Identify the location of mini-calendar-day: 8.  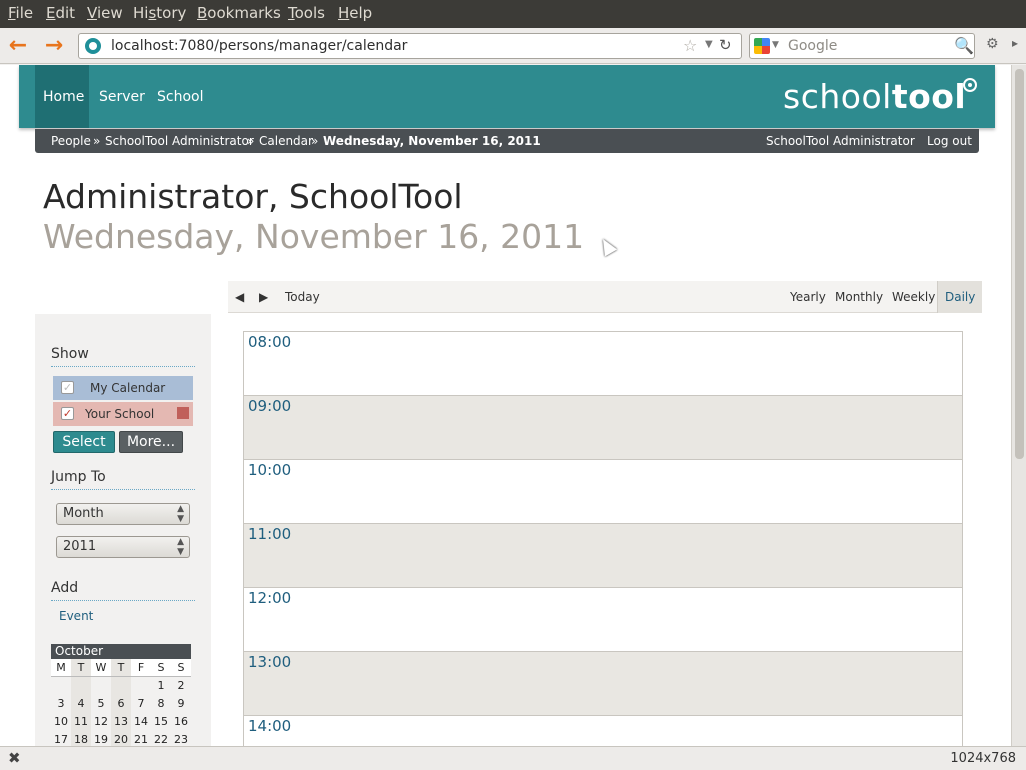
(161, 704).